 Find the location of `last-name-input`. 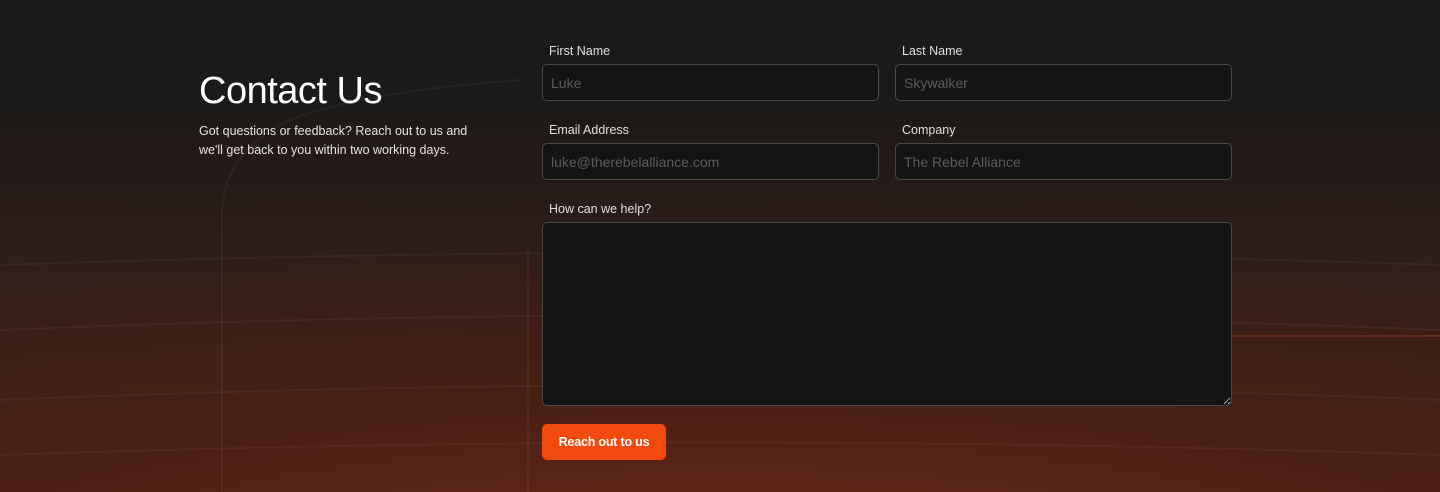

last-name-input is located at coordinates (1063, 82).